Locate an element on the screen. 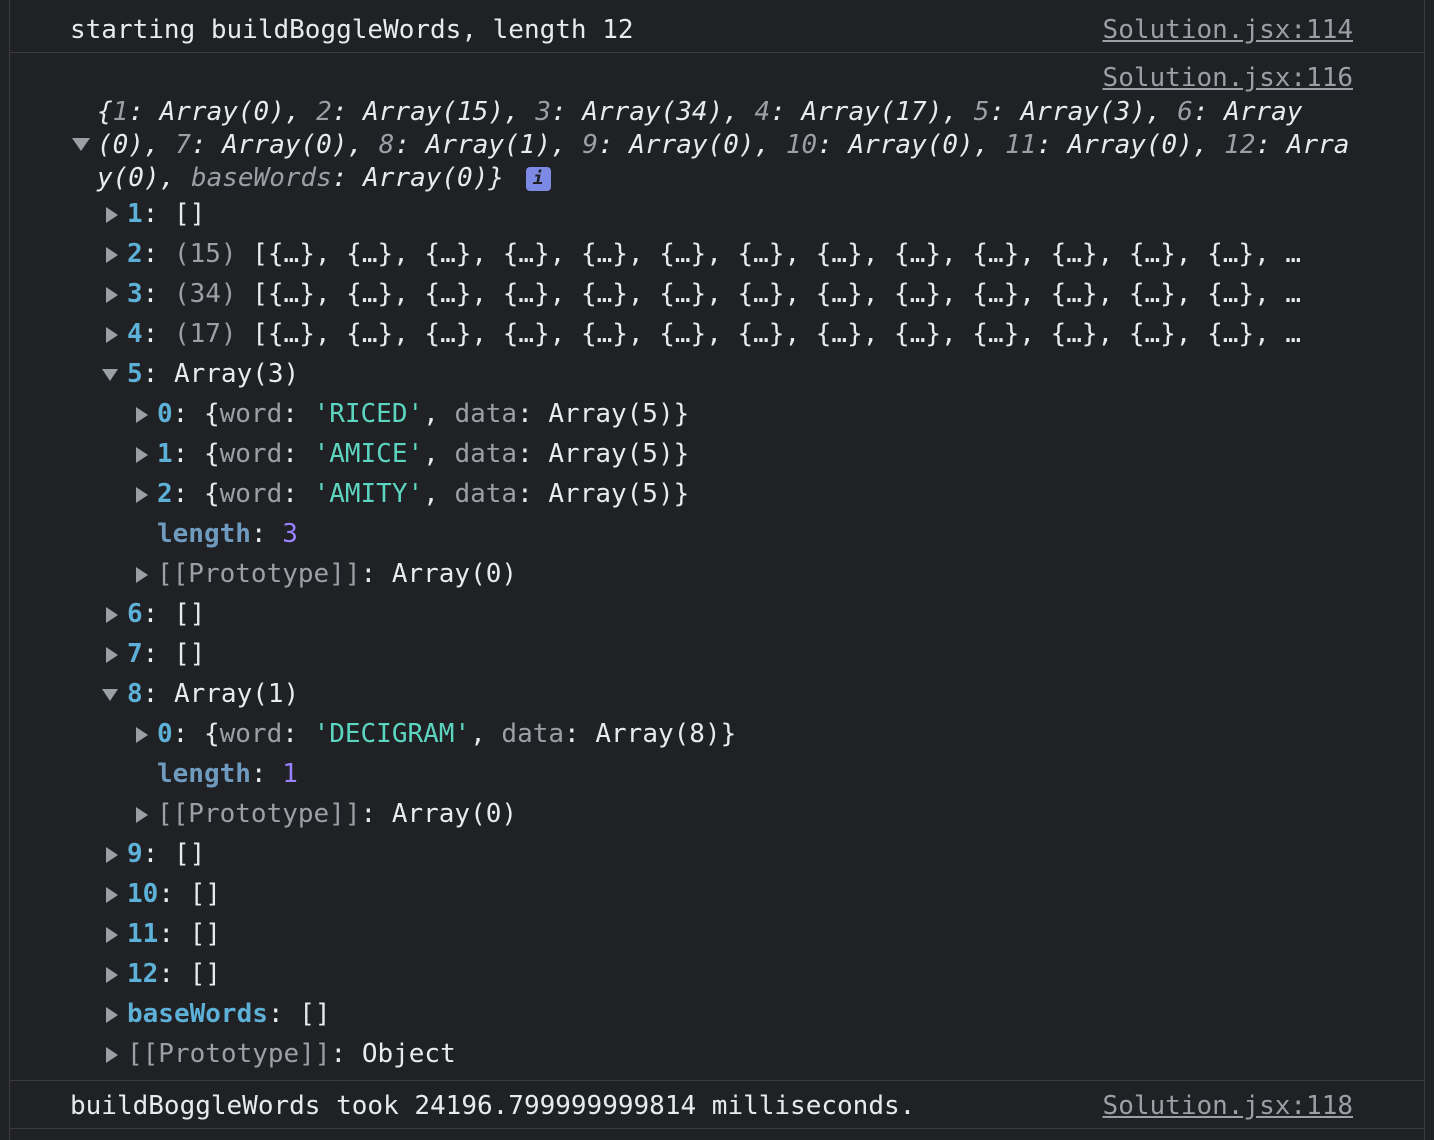  console-left-border is located at coordinates (9, 570).